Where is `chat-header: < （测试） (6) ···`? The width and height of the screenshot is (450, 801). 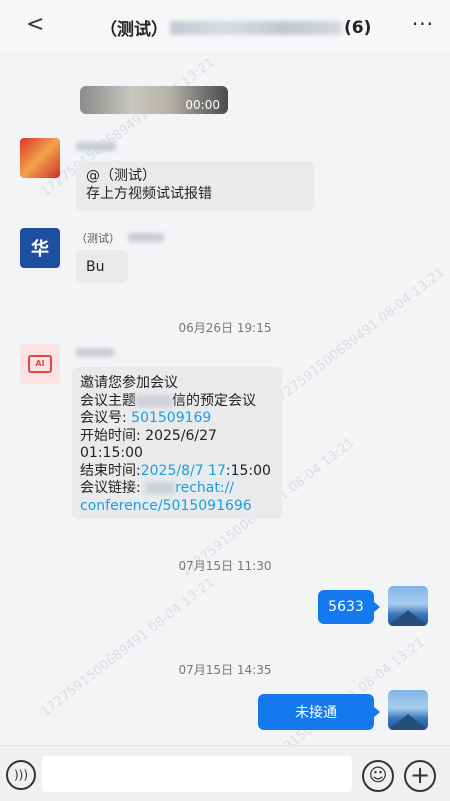
chat-header: < （测试） (6) ··· is located at coordinates (225, 25).